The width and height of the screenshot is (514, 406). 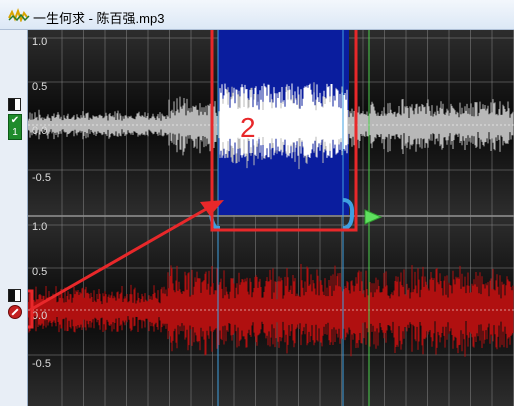 I want to click on check-icon: ✔, so click(x=15, y=120).